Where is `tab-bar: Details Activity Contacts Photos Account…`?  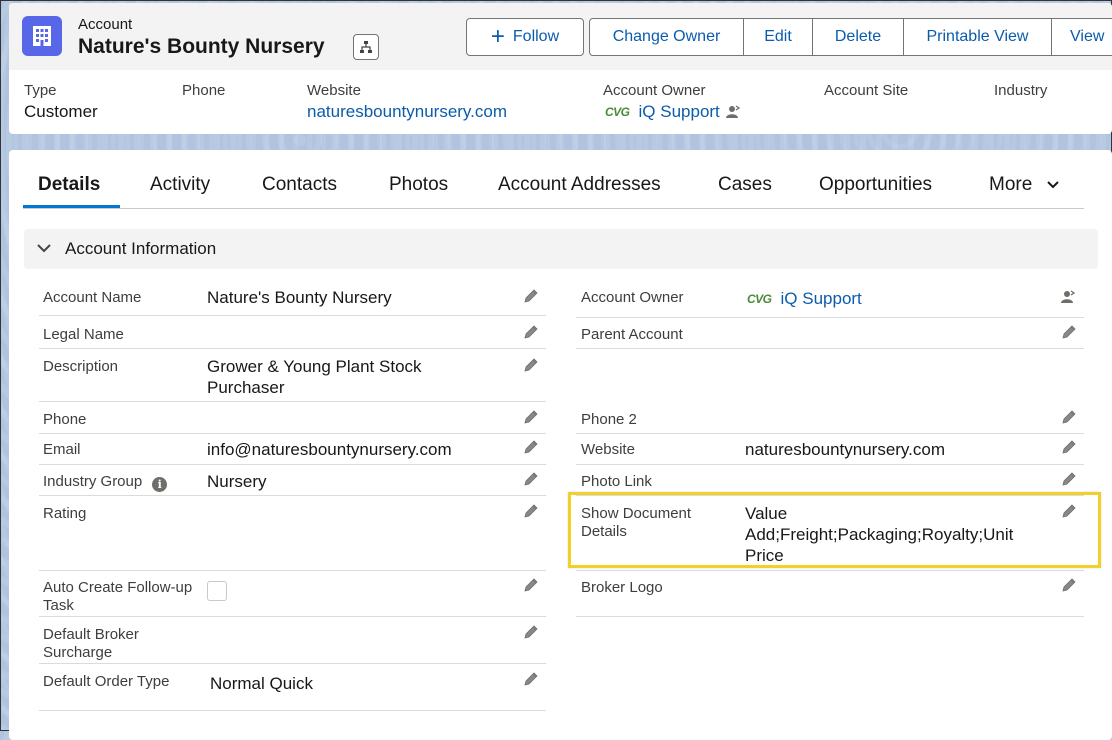 tab-bar: Details Activity Contacts Photos Account… is located at coordinates (553, 179).